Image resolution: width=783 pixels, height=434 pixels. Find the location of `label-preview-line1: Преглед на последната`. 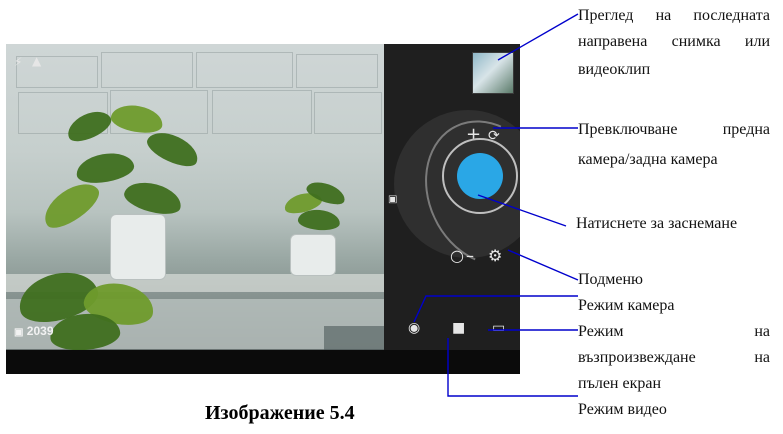

label-preview-line1: Преглед на последната is located at coordinates (674, 15).